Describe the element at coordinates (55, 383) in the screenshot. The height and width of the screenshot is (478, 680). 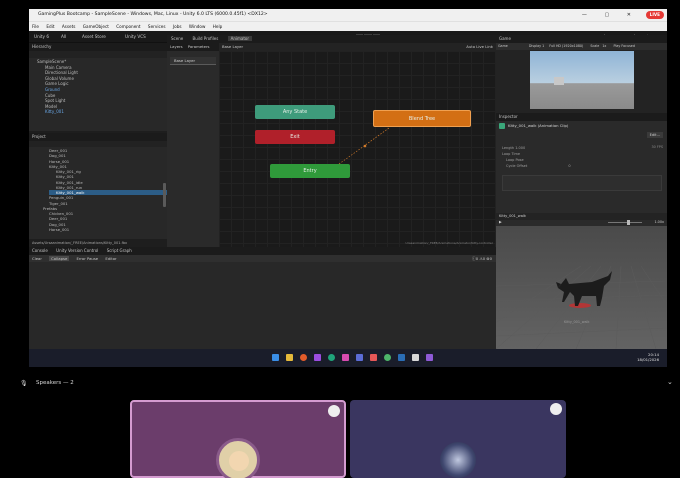
I see `speakers-label: Speakers — 2` at that location.